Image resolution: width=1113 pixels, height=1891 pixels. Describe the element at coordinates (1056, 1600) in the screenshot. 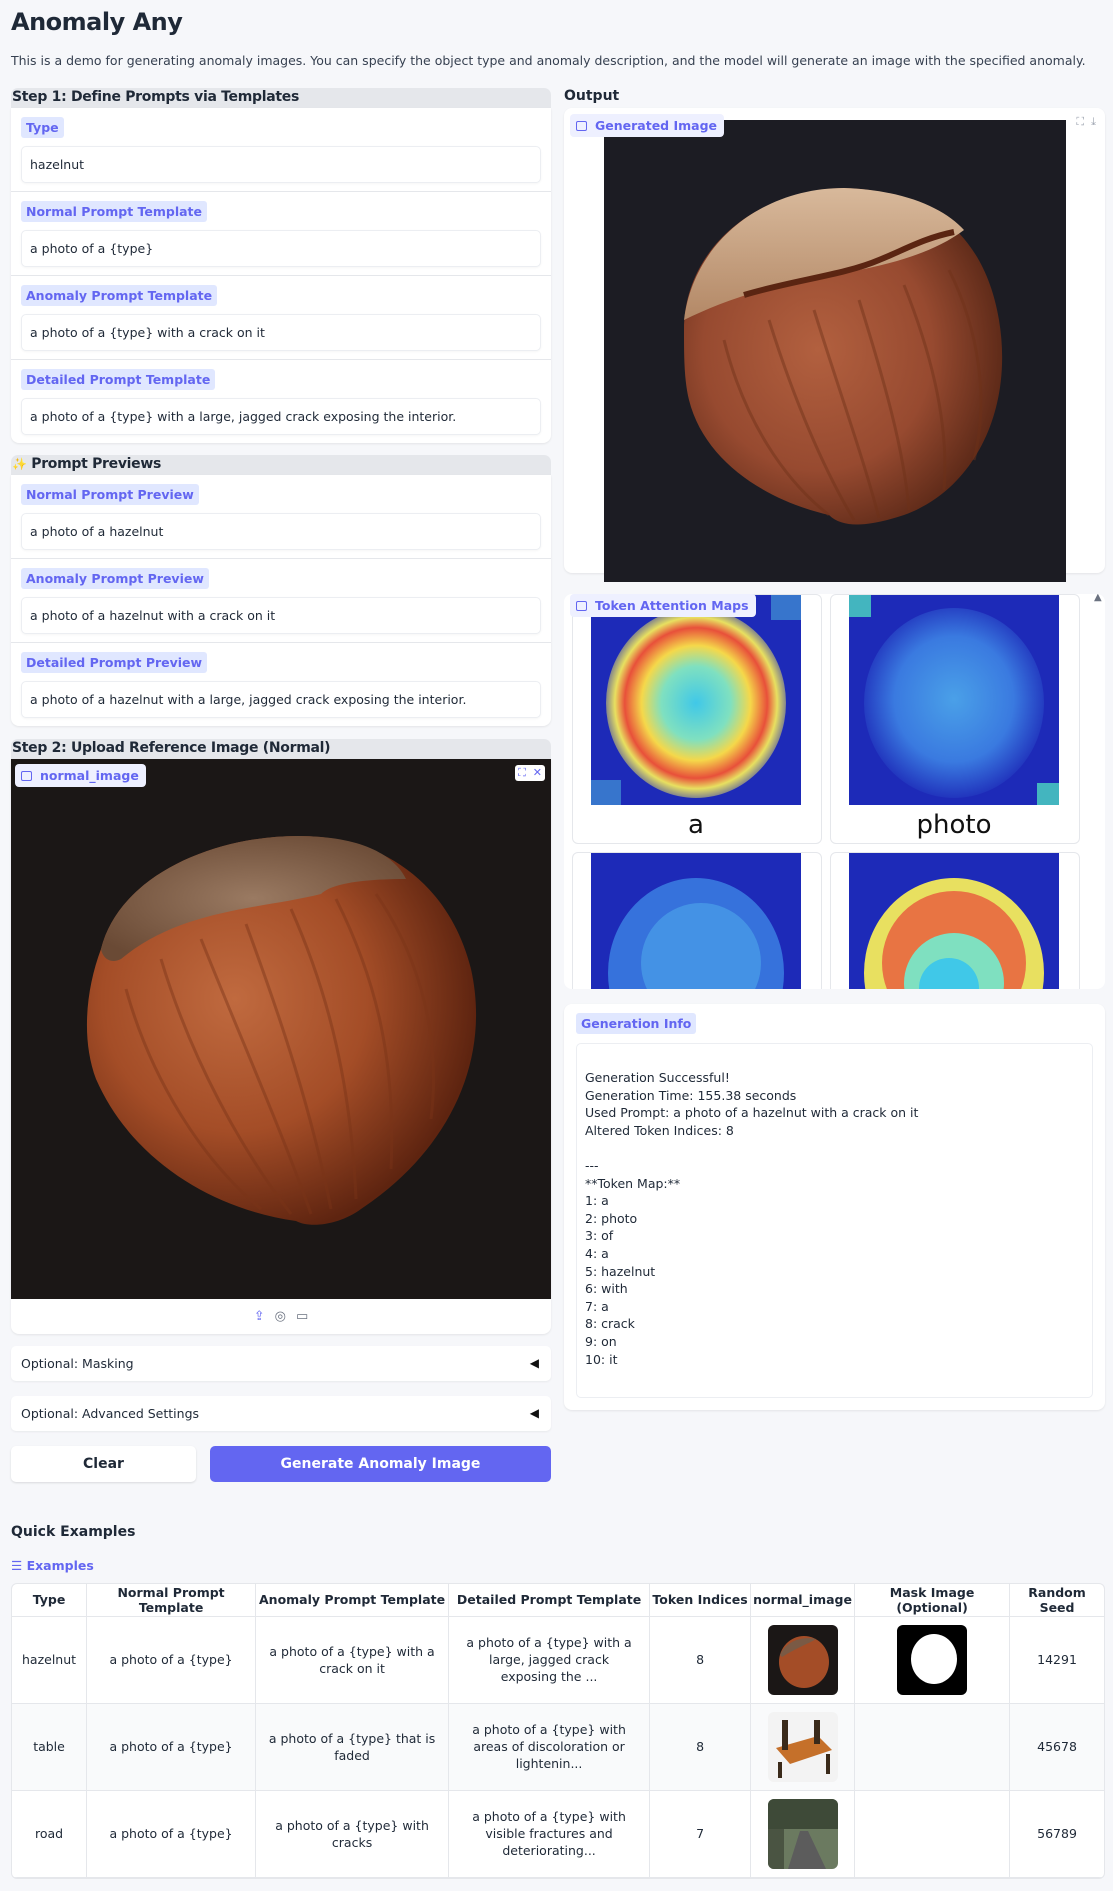

I see `column-header: Random Seed` at that location.